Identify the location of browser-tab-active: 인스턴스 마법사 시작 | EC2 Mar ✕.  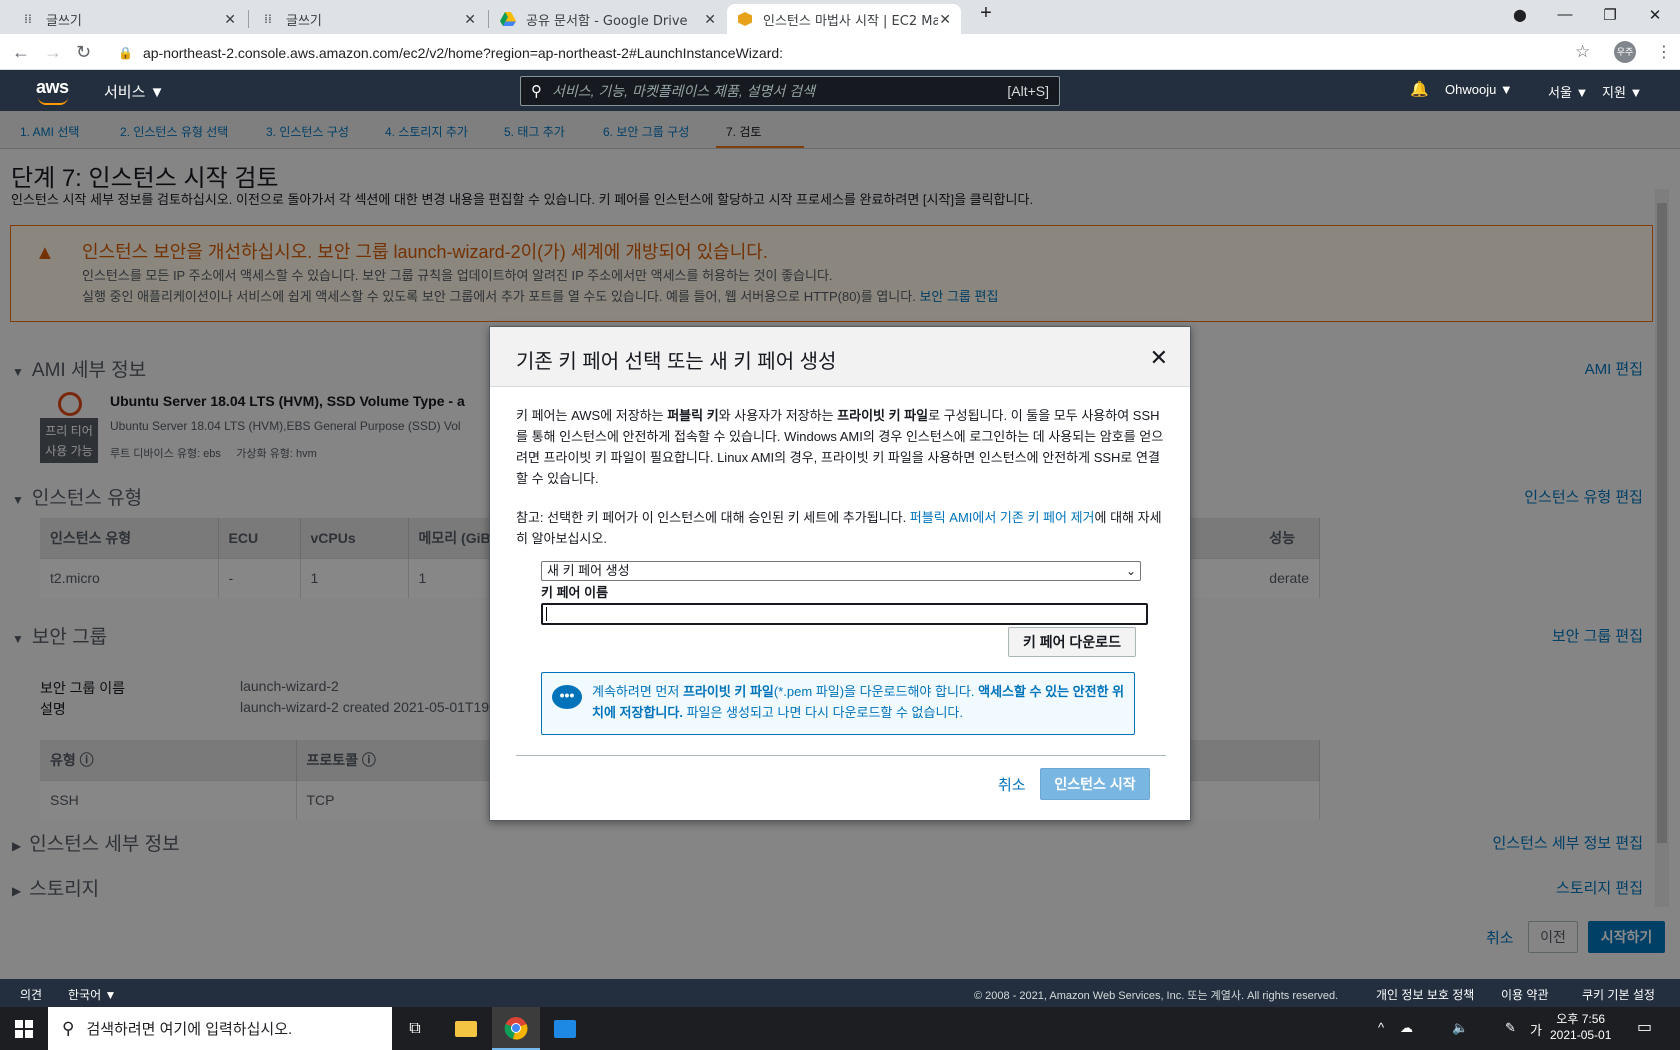
(844, 19).